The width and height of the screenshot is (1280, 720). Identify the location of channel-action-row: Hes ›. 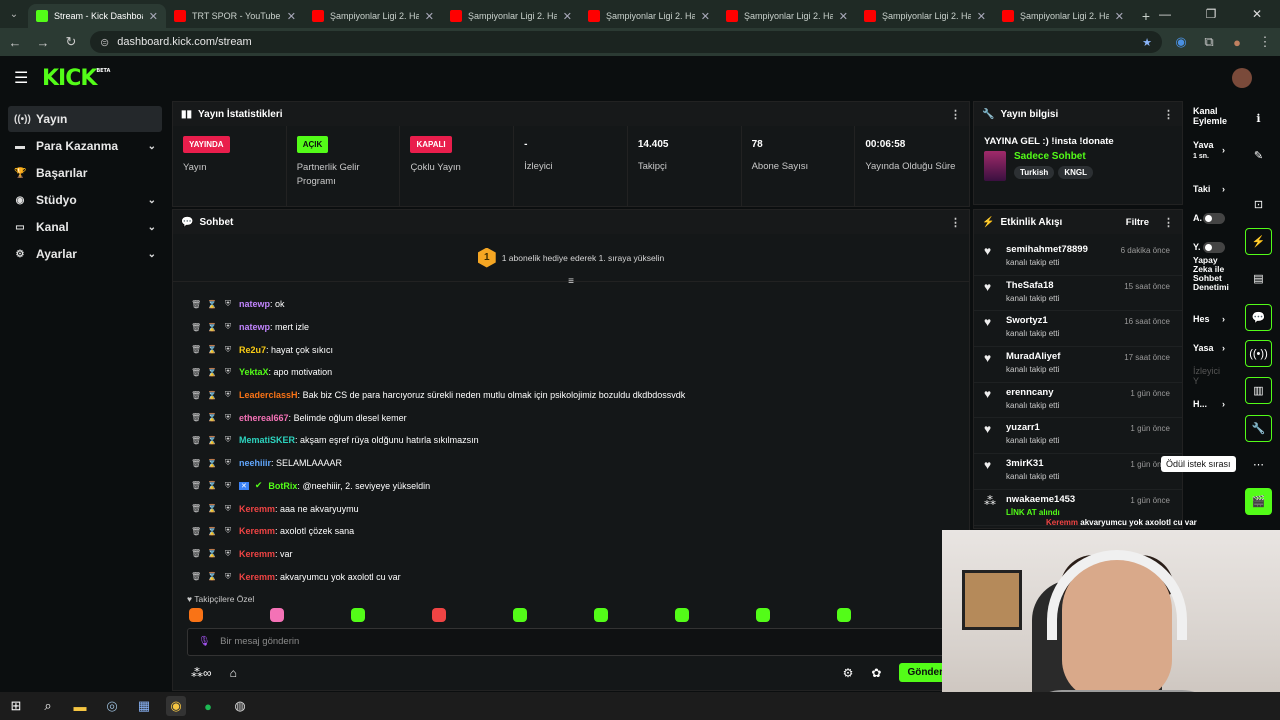
(1212, 319).